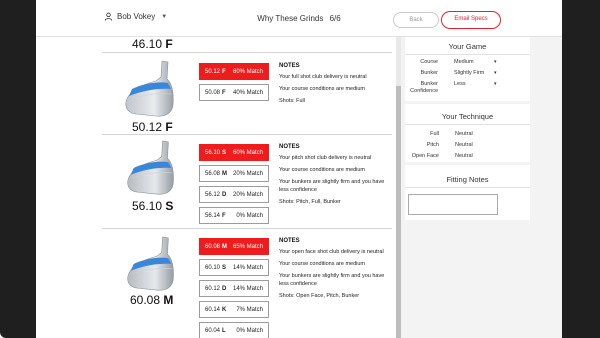 Image resolution: width=600 pixels, height=338 pixels. What do you see at coordinates (213, 92) in the screenshot?
I see `option-loft: 50.08` at bounding box center [213, 92].